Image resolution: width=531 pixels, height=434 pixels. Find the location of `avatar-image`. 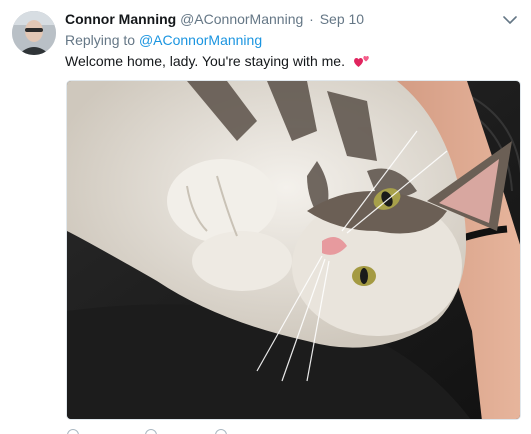

avatar-image is located at coordinates (34, 33).